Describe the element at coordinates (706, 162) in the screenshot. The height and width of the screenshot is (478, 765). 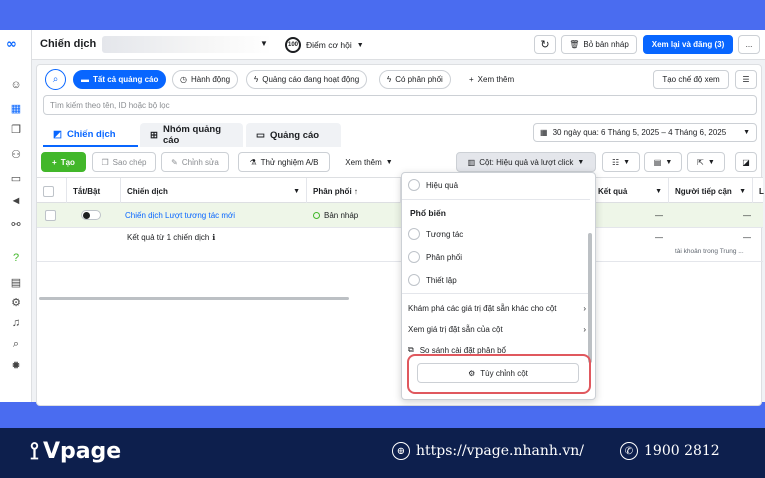
I see `export-button: ⇱ ▼` at that location.